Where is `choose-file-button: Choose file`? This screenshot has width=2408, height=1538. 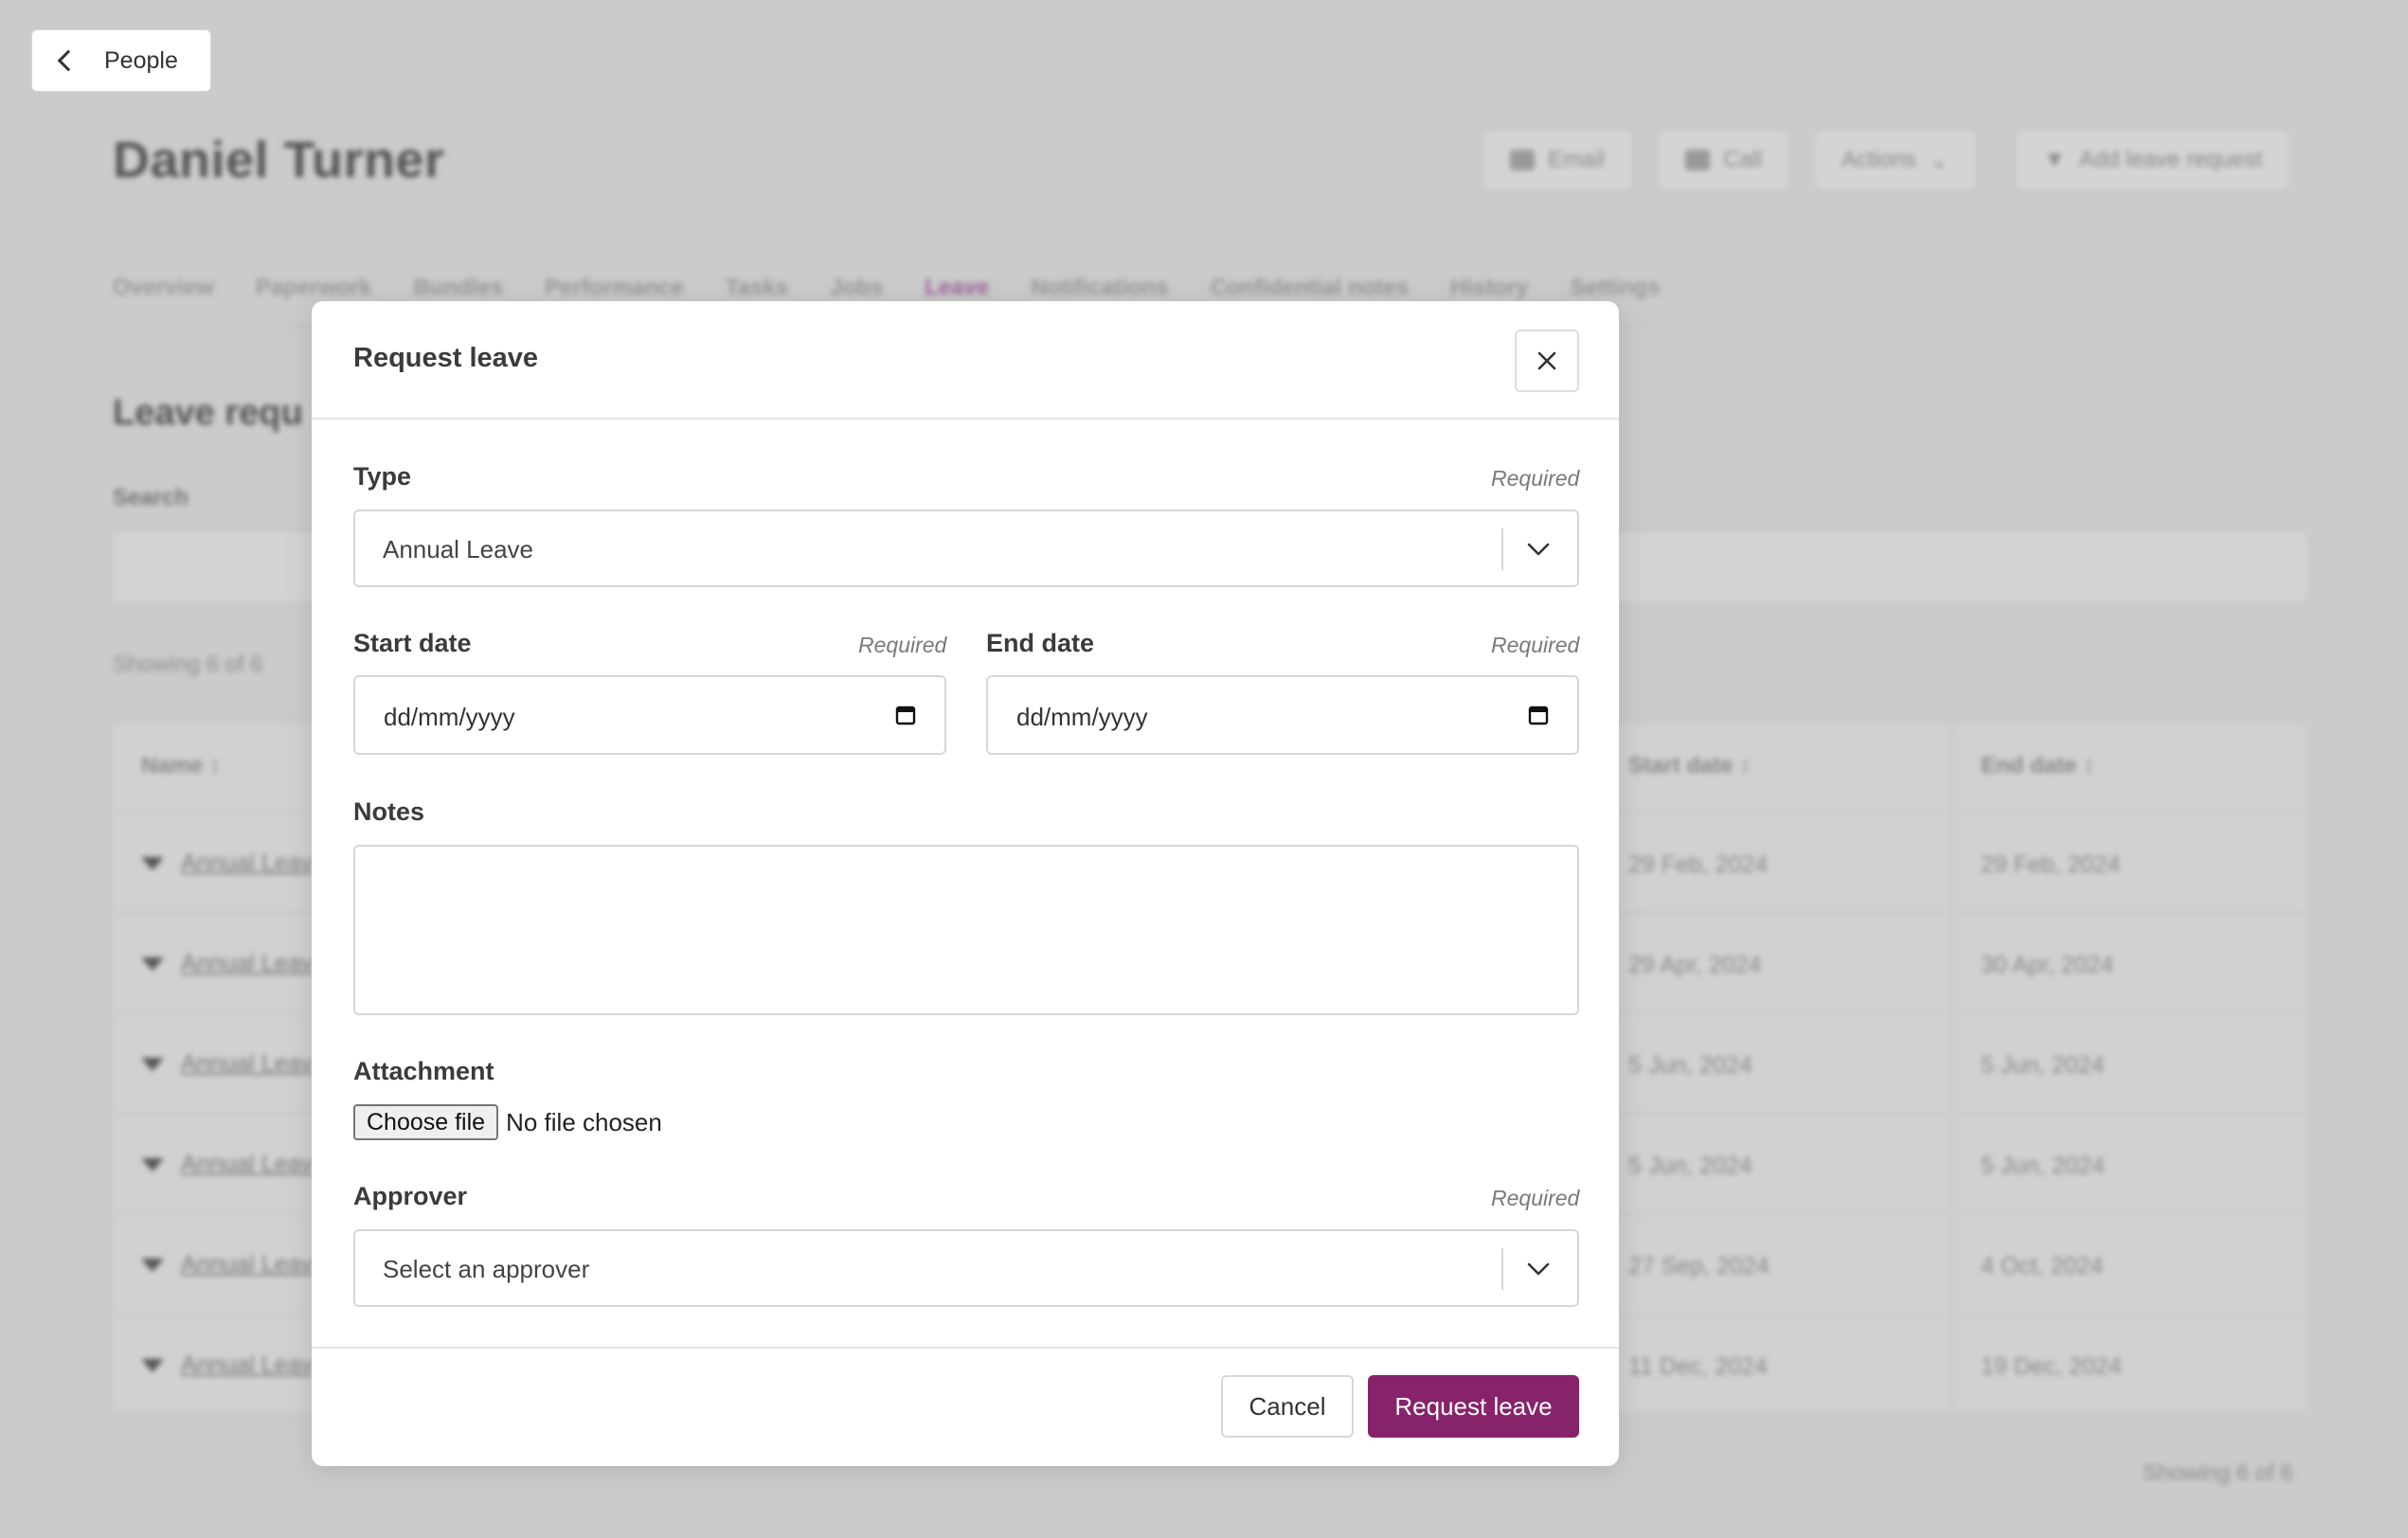 choose-file-button: Choose file is located at coordinates (426, 1122).